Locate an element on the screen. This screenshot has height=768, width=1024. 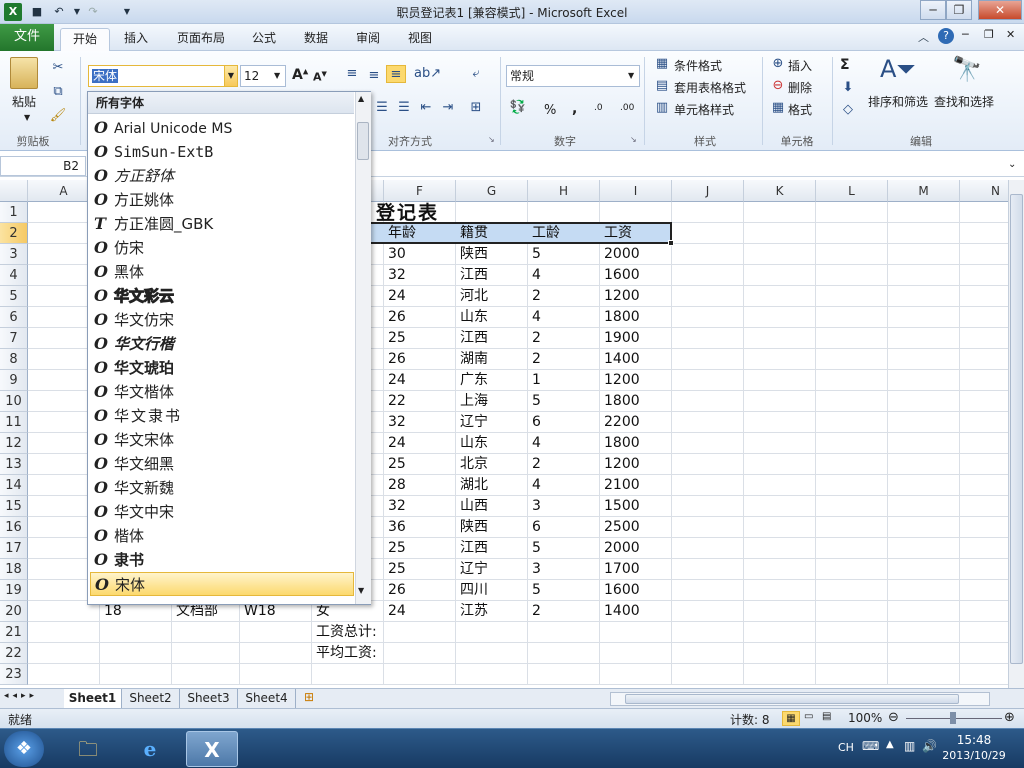
format-painter-icon: 🖌 is located at coordinates (58, 116).